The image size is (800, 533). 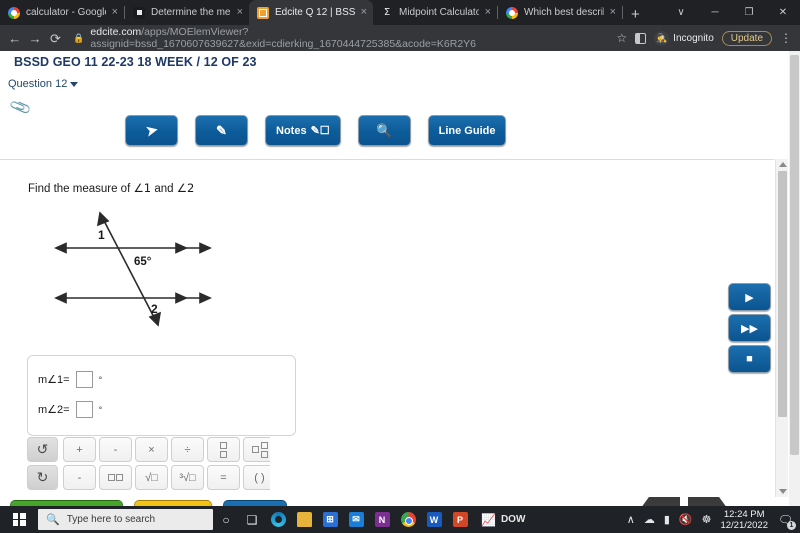 I want to click on key-plus: +, so click(x=79, y=449).